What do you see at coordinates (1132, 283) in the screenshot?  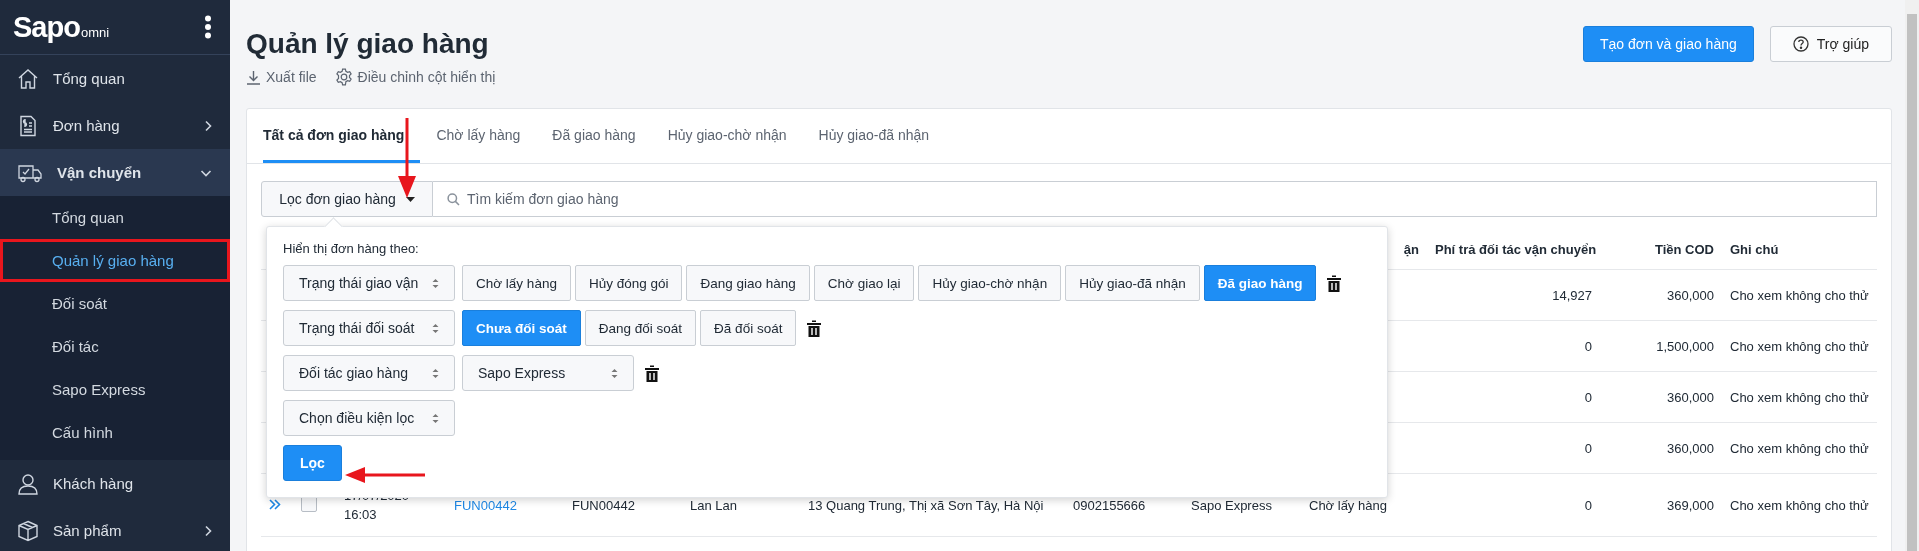 I see `filter-chip: Hủy giao-đã nhận` at bounding box center [1132, 283].